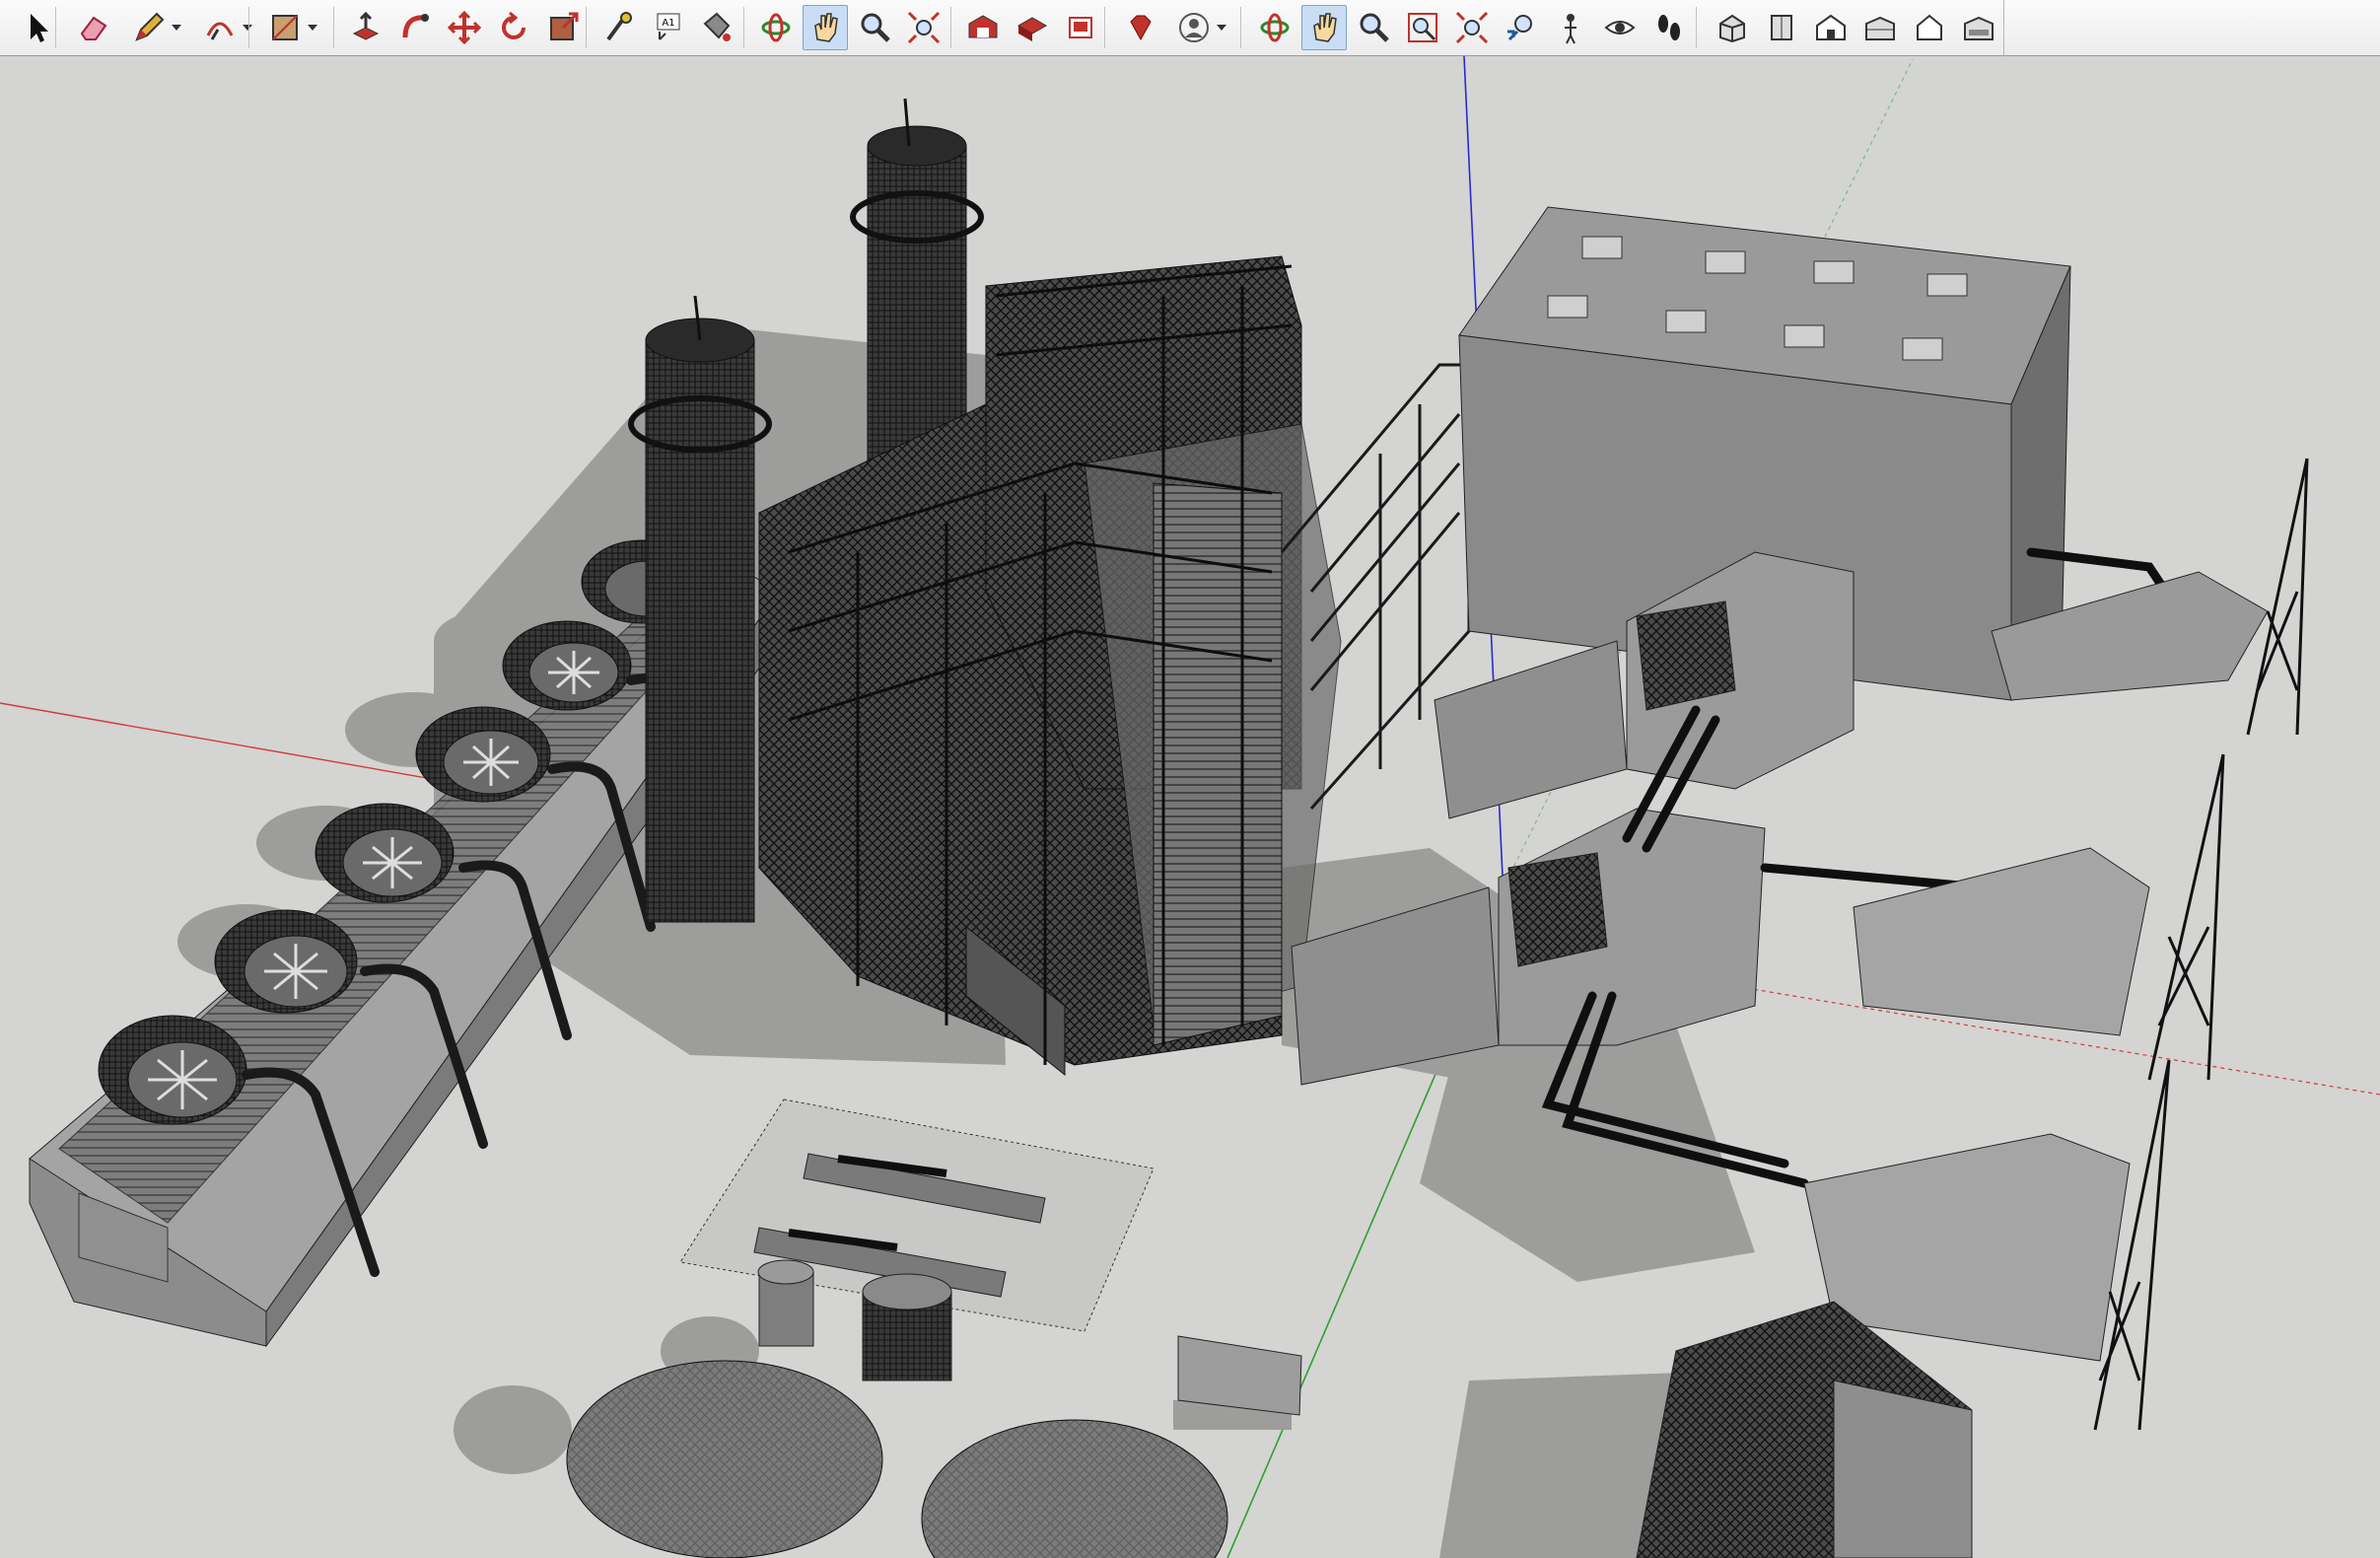 This screenshot has width=2380, height=1558. I want to click on top-view, so click(1781, 28).